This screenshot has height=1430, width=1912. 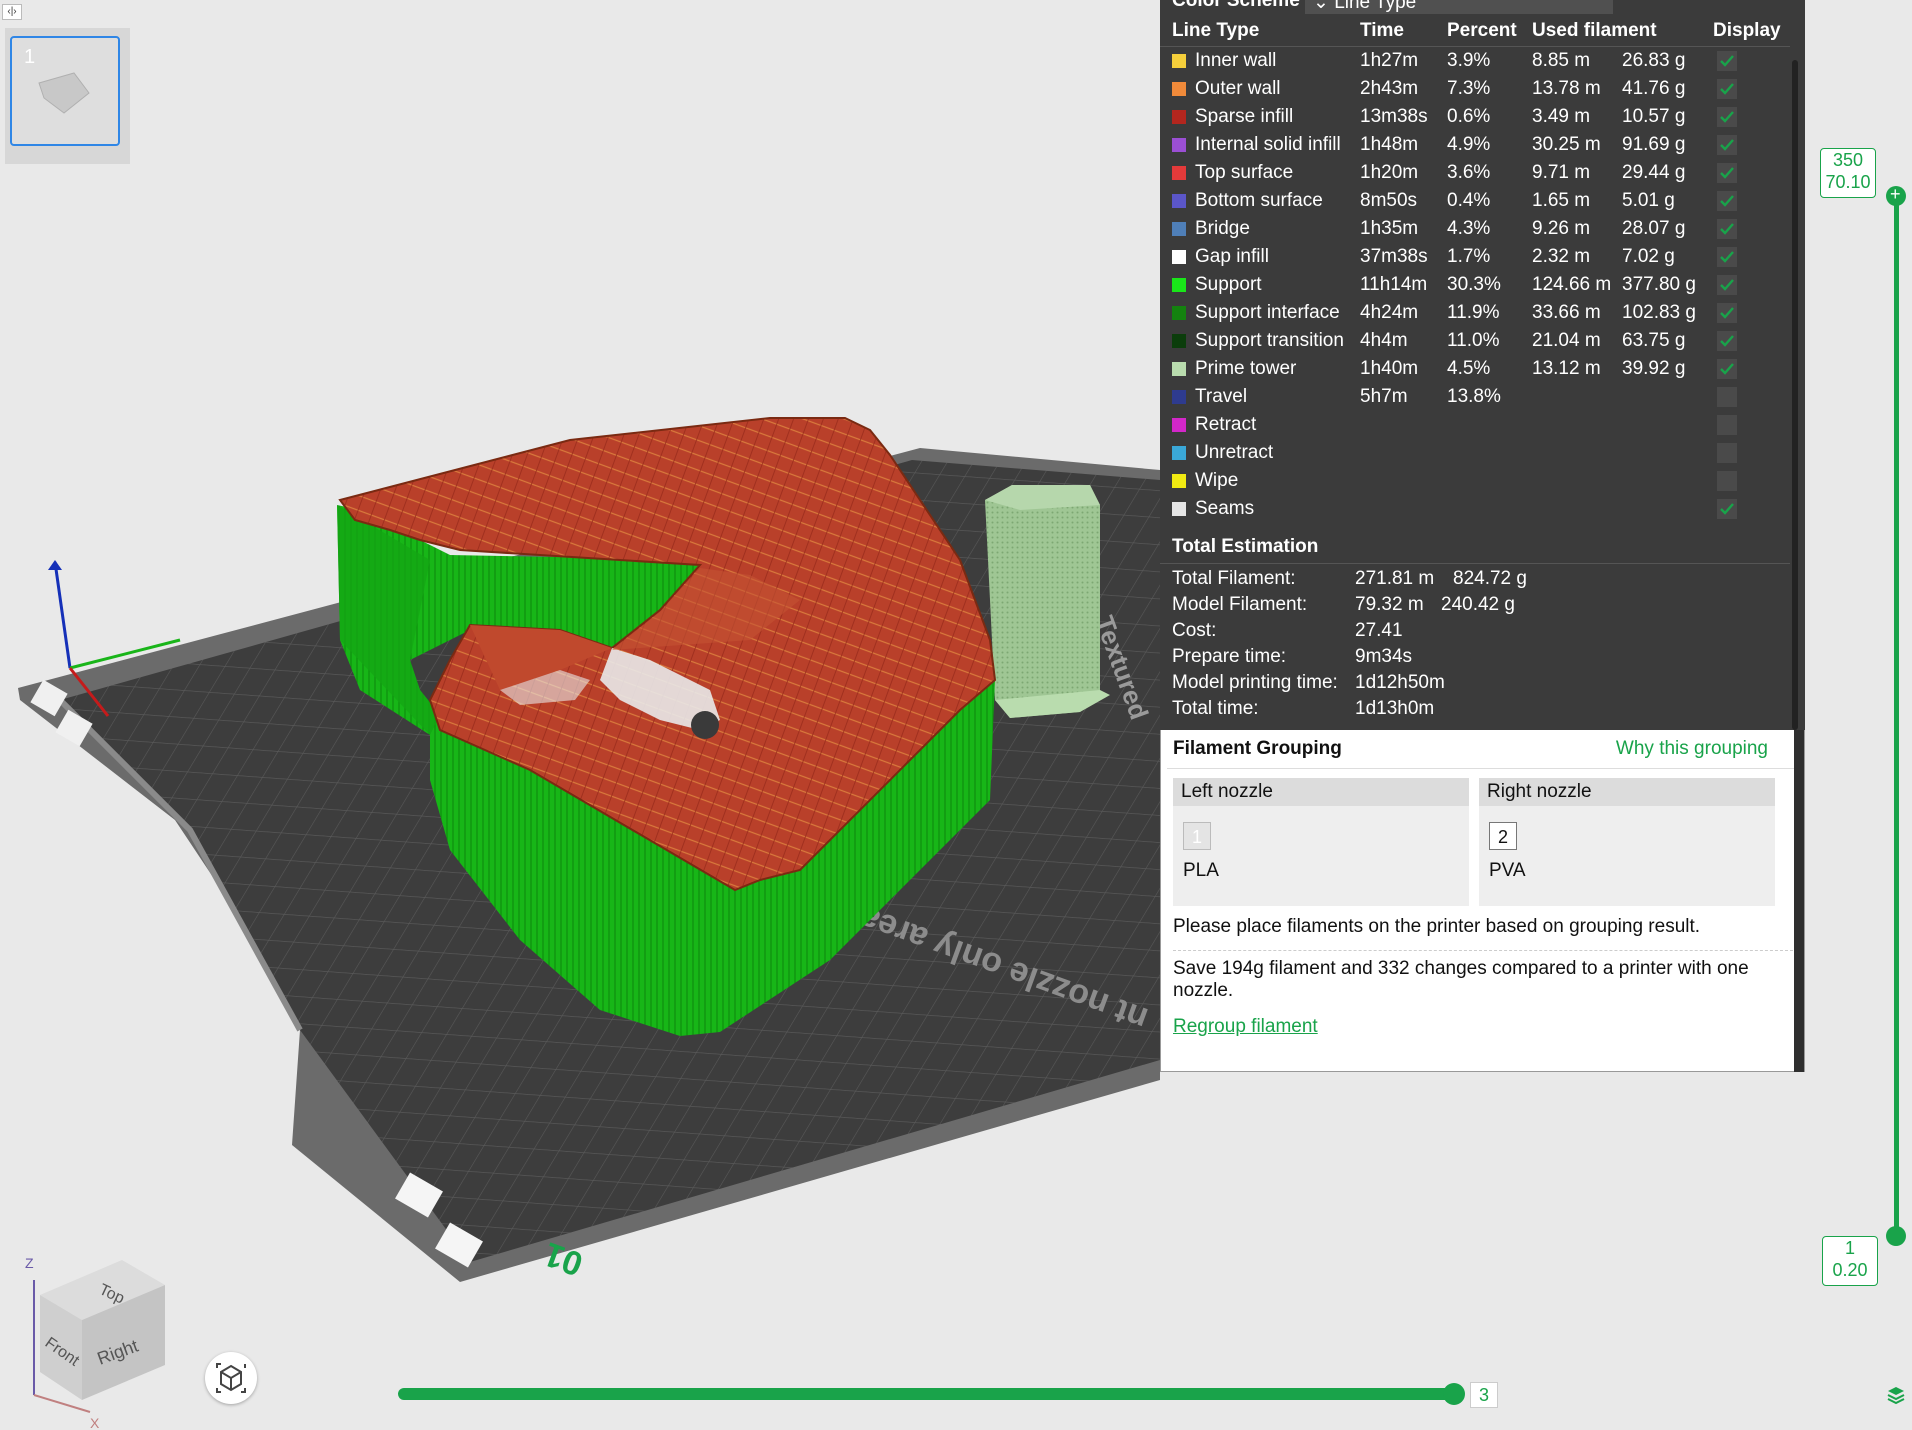 What do you see at coordinates (1197, 836) in the screenshot?
I see `left-filament-slot: 1` at bounding box center [1197, 836].